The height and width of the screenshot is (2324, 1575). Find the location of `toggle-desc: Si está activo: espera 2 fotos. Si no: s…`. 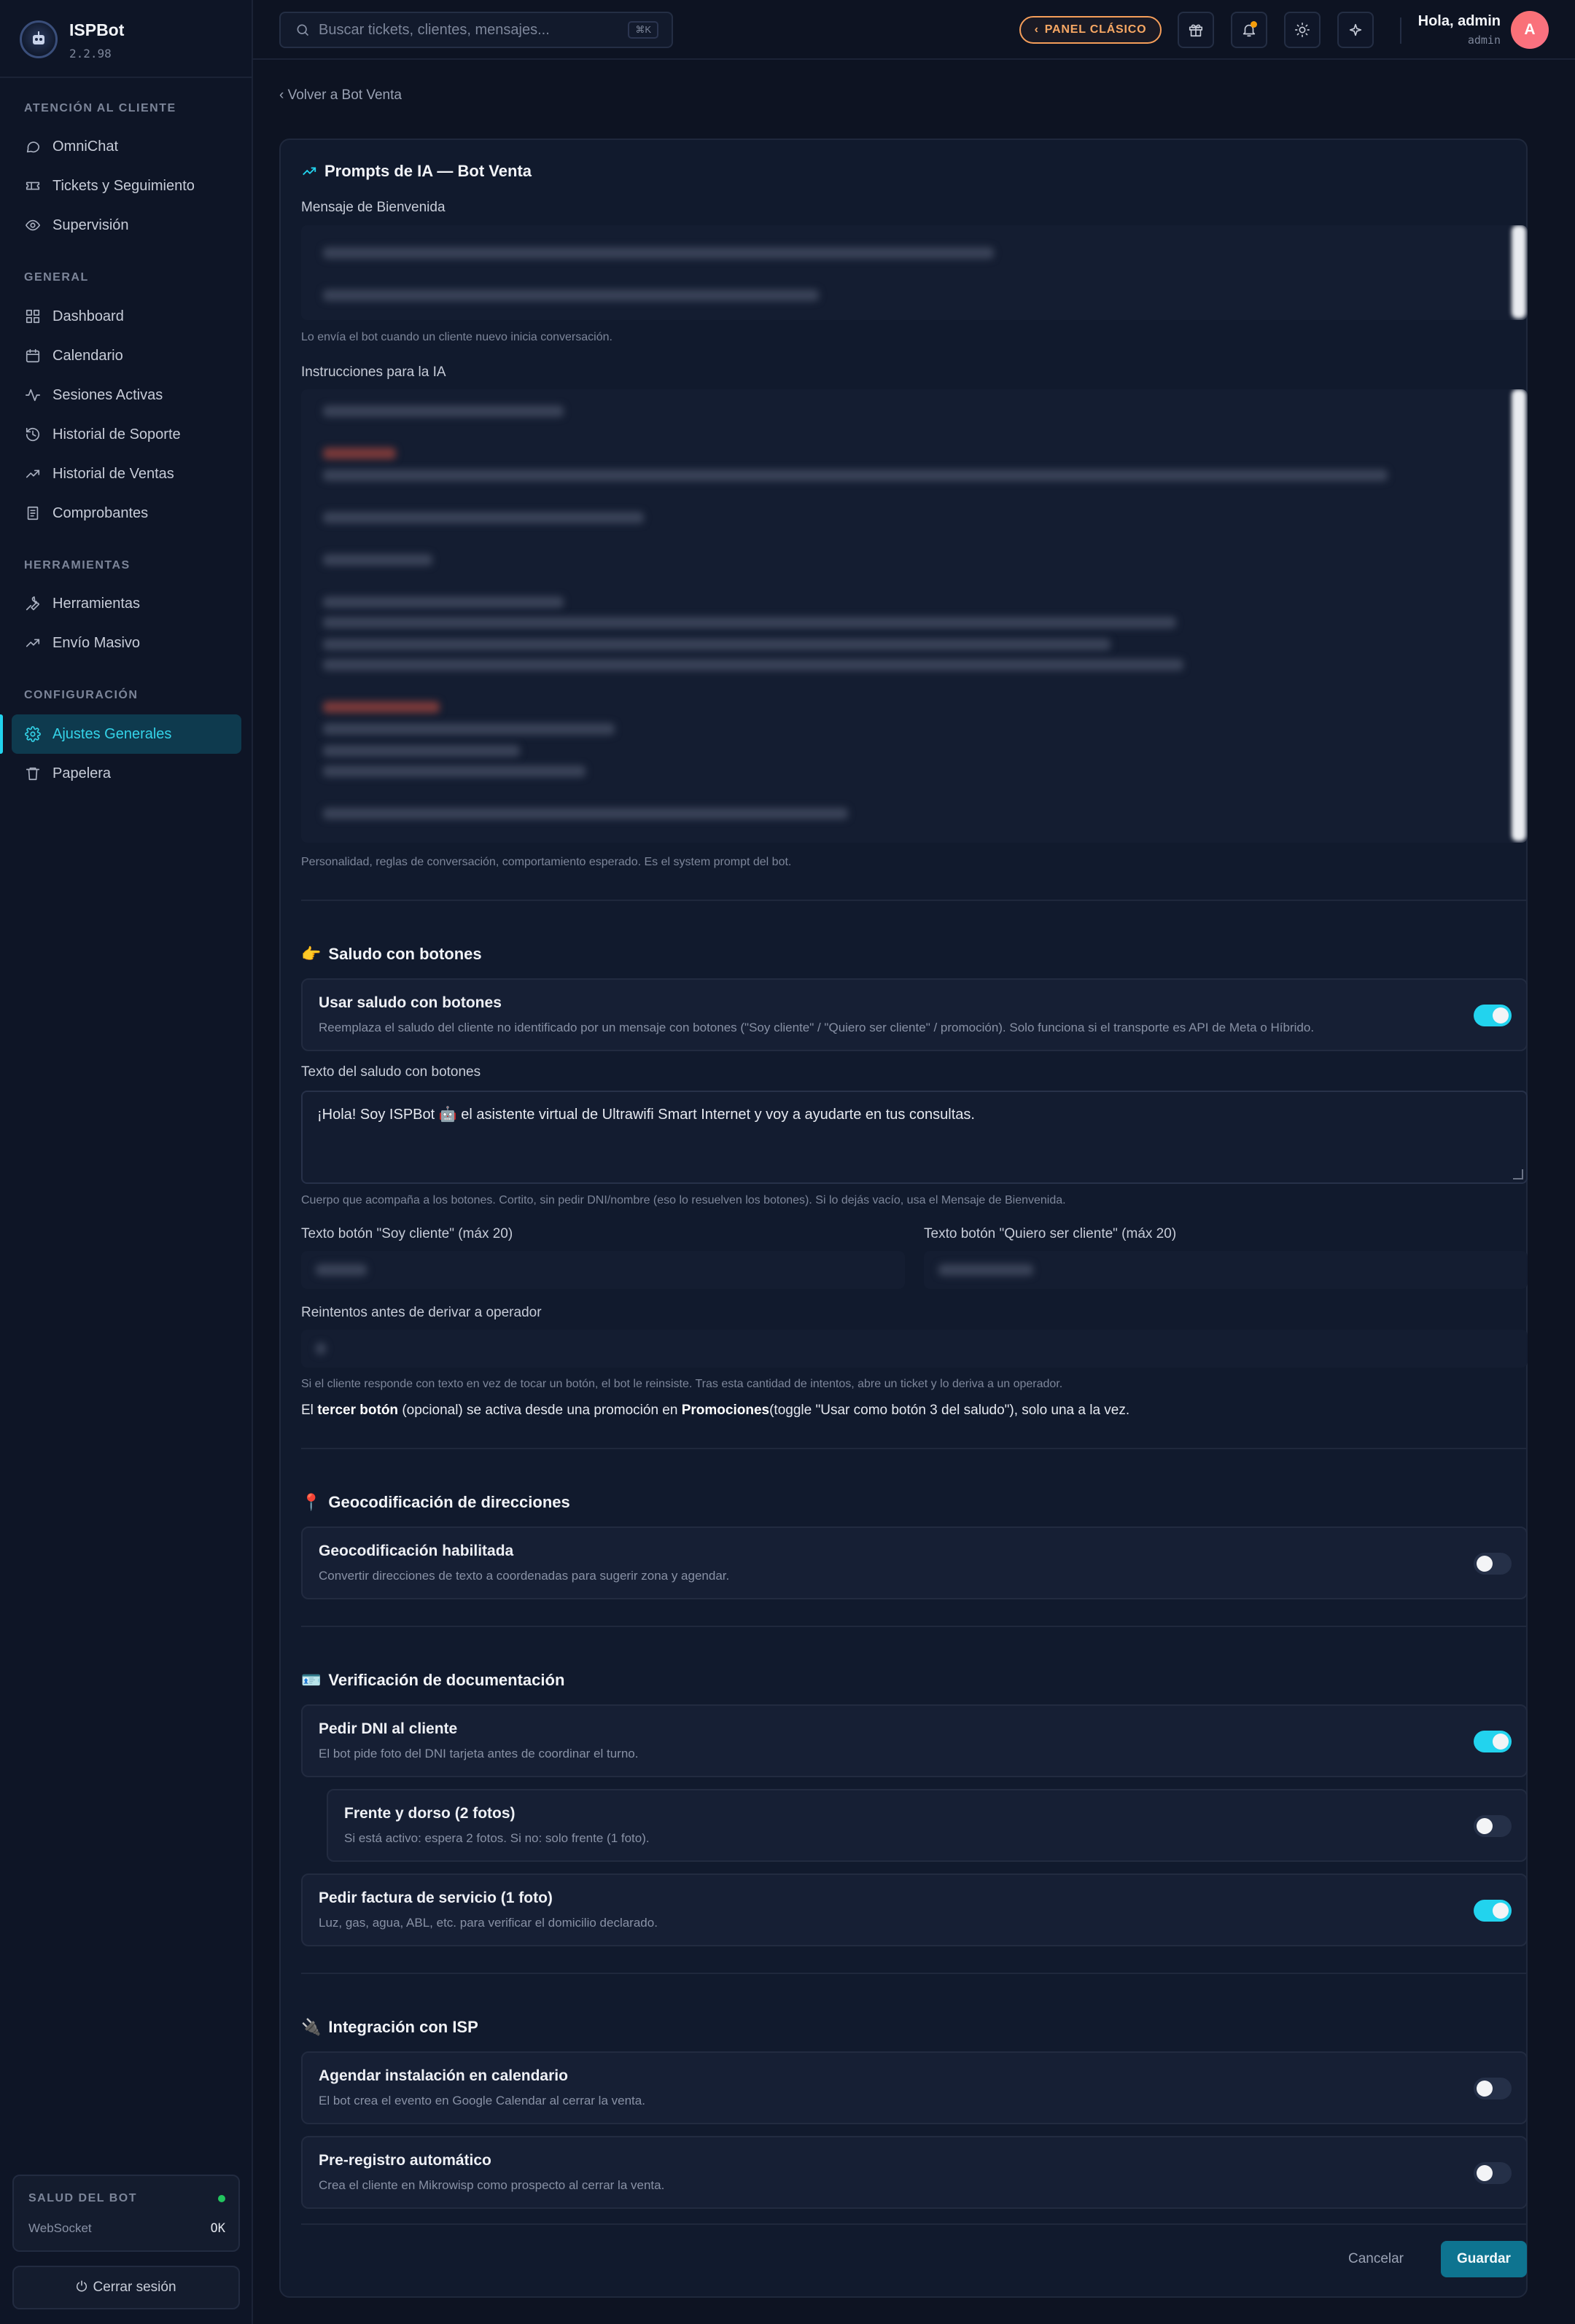

toggle-desc: Si está activo: espera 2 fotos. Si no: s… is located at coordinates (497, 1838).